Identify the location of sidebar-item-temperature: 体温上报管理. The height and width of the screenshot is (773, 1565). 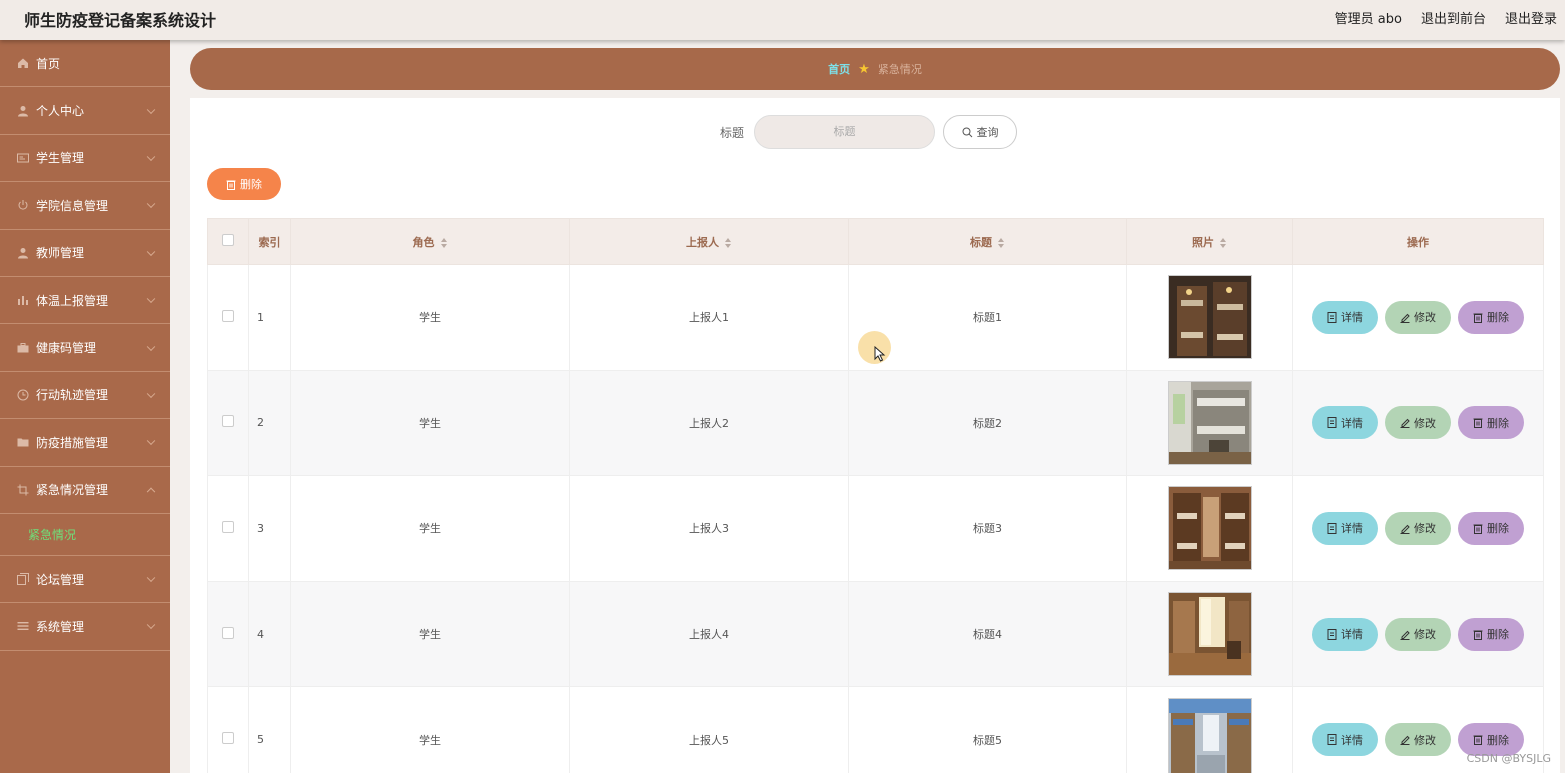
(85, 301).